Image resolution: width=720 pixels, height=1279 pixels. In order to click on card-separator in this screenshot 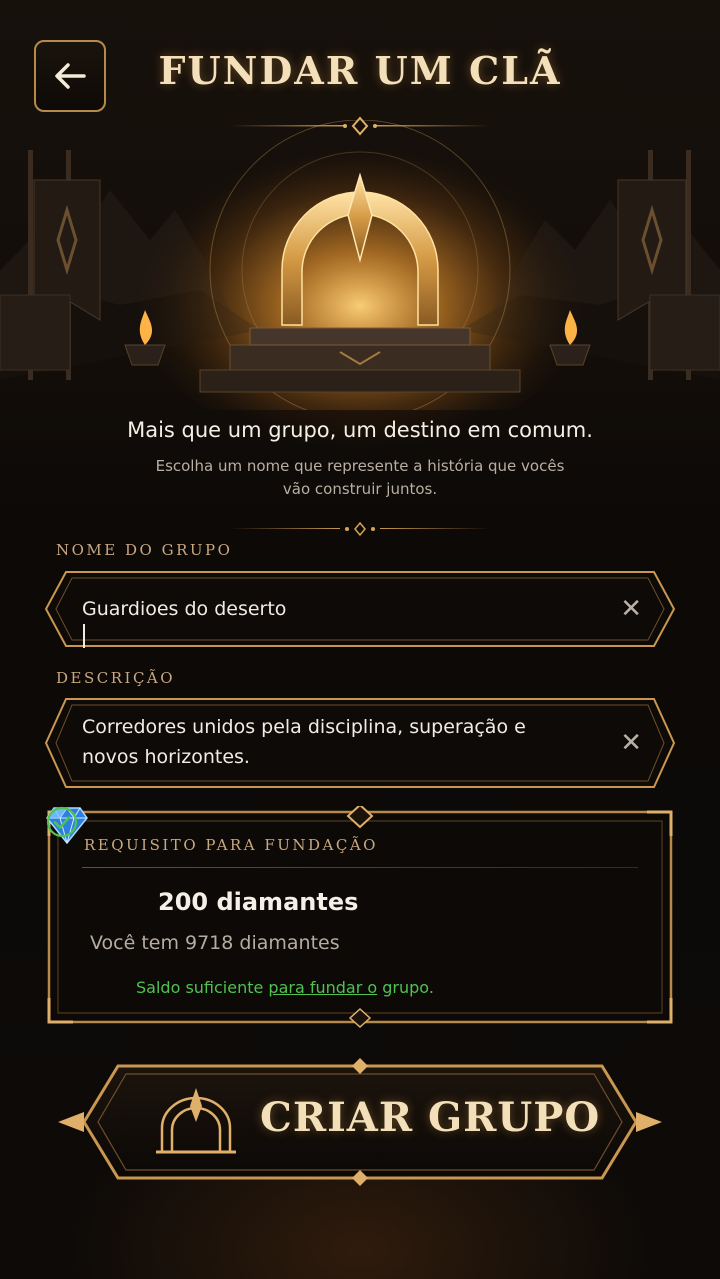, I will do `click(360, 867)`.